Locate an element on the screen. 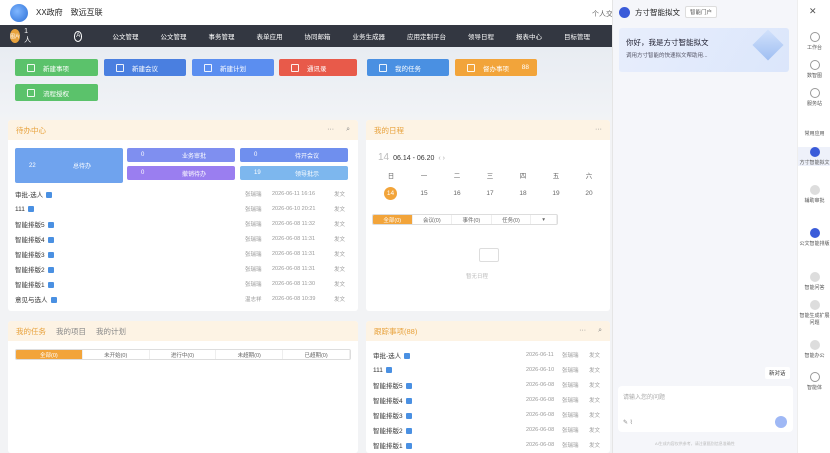 Image resolution: width=830 pixels, height=453 pixels. rail-item: 服务站 is located at coordinates (814, 97).